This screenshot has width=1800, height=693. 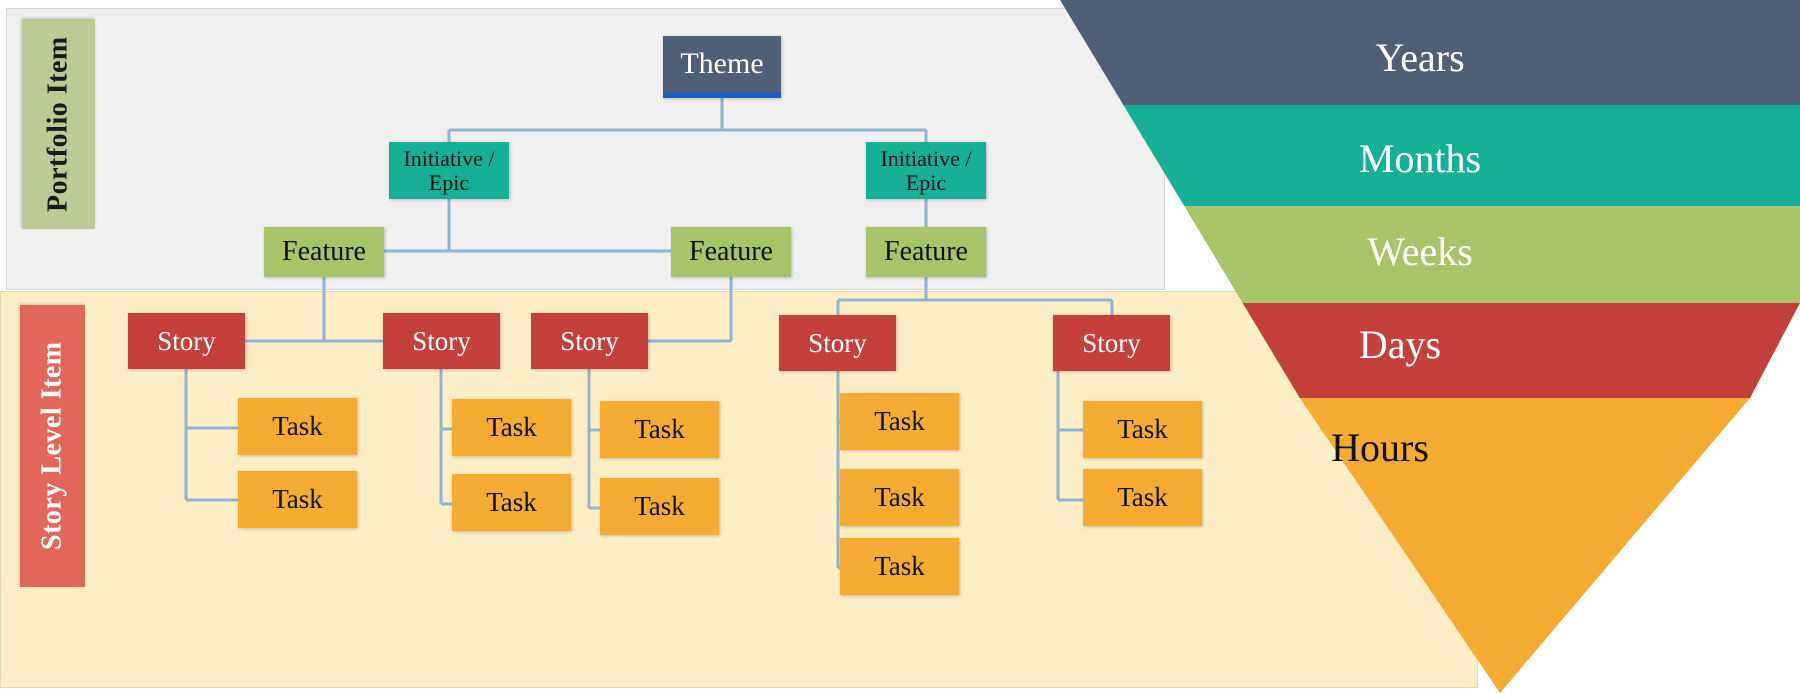 I want to click on node-story-3: Story, so click(x=589, y=341).